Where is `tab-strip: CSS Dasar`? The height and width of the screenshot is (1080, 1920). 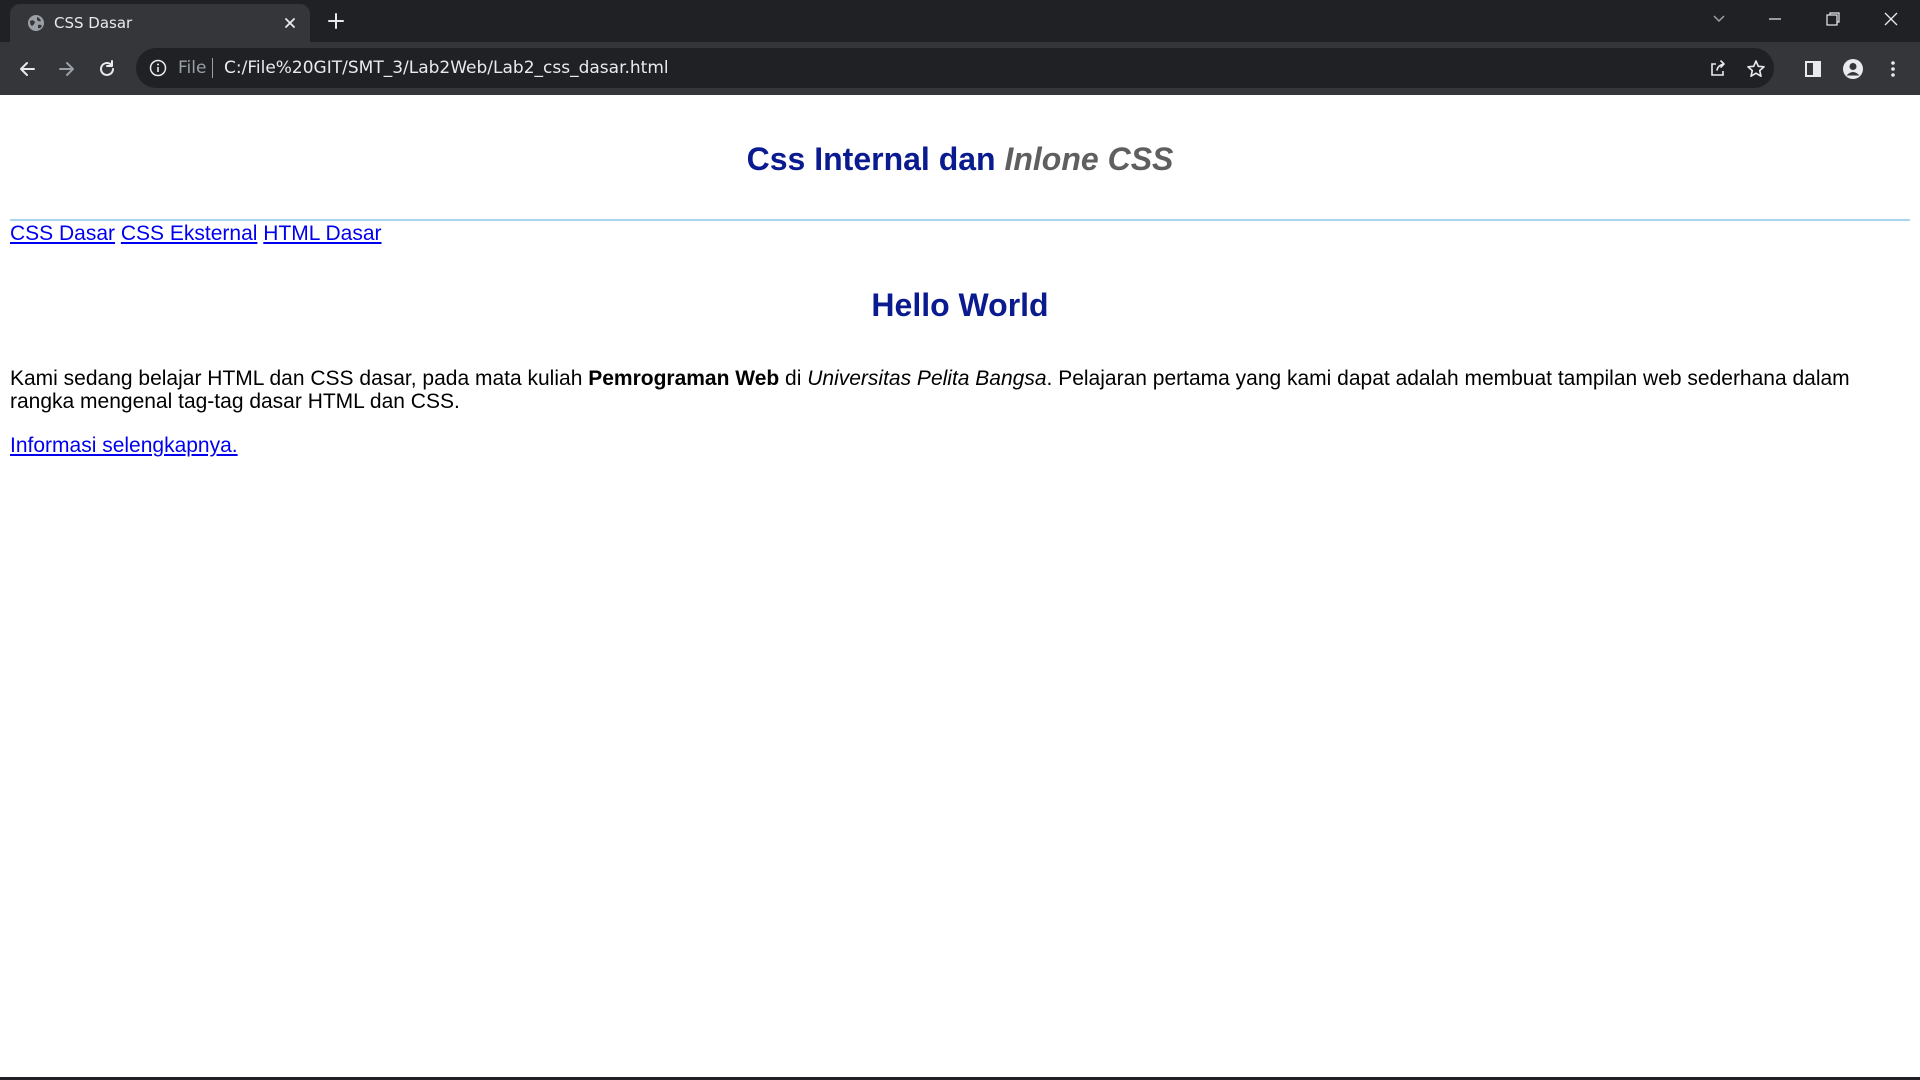
tab-strip: CSS Dasar is located at coordinates (960, 21).